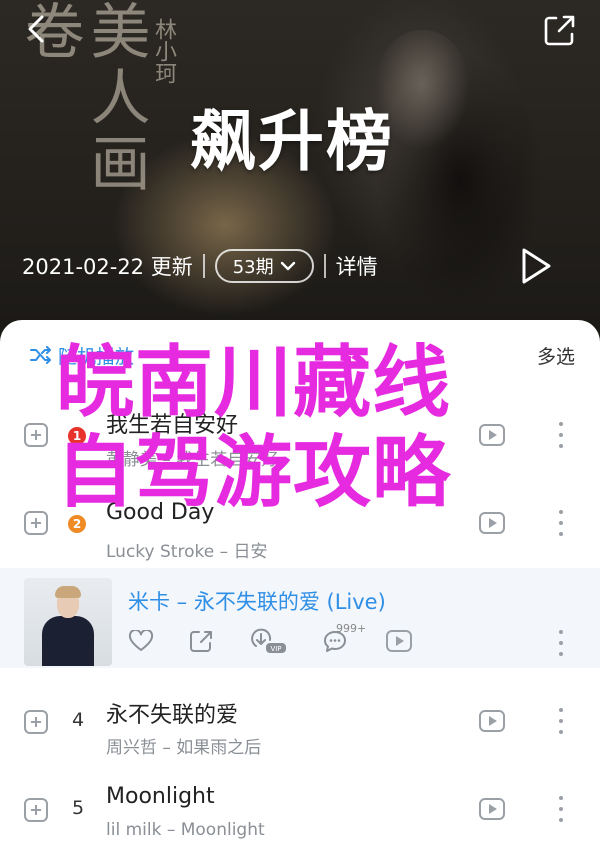  I want to click on song-artist: 周兴哲 – 如果雨之后, so click(184, 748).